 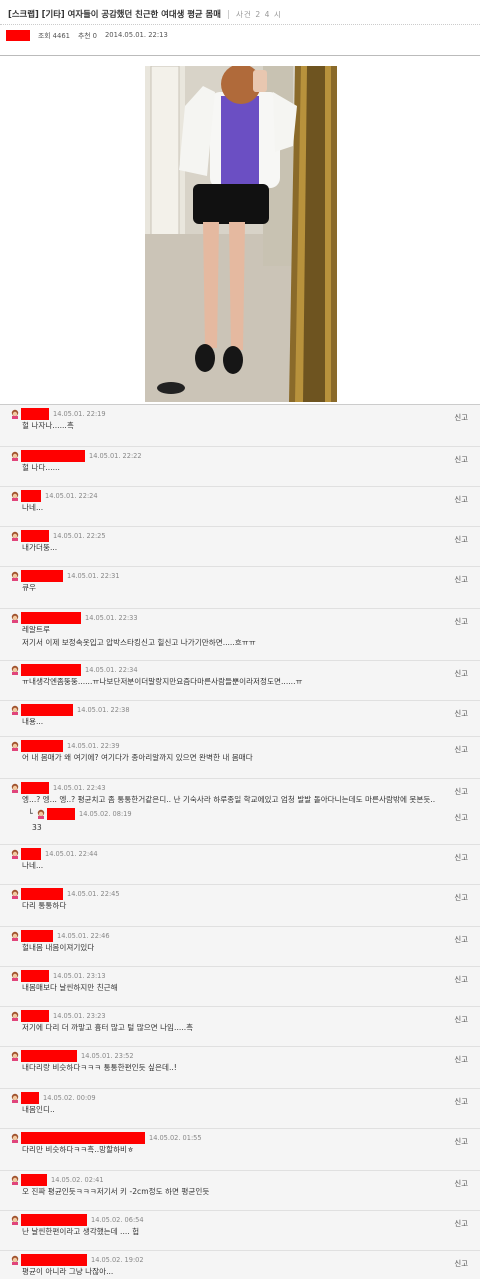 What do you see at coordinates (93, 576) in the screenshot?
I see `comment-date: 14.05.01. 22:31` at bounding box center [93, 576].